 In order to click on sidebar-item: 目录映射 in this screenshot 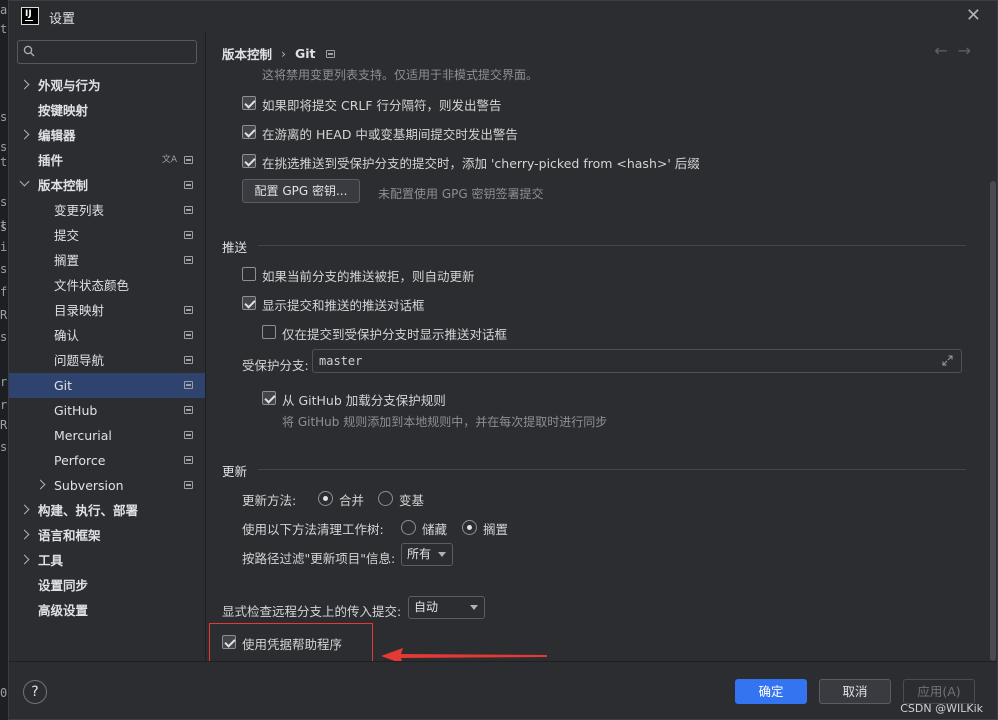, I will do `click(107, 310)`.